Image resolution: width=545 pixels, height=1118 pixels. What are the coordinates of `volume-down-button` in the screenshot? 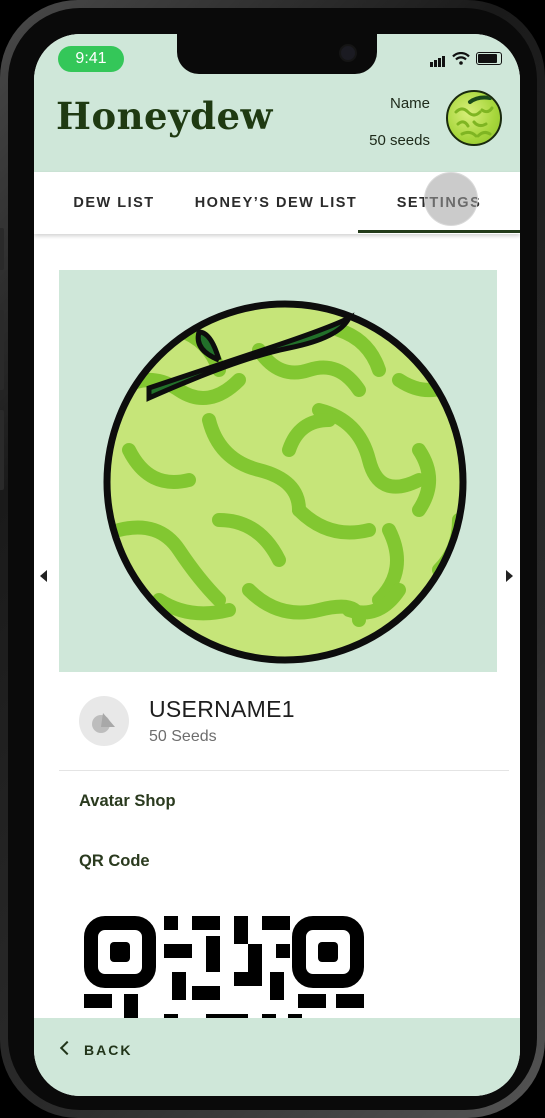 It's located at (2, 450).